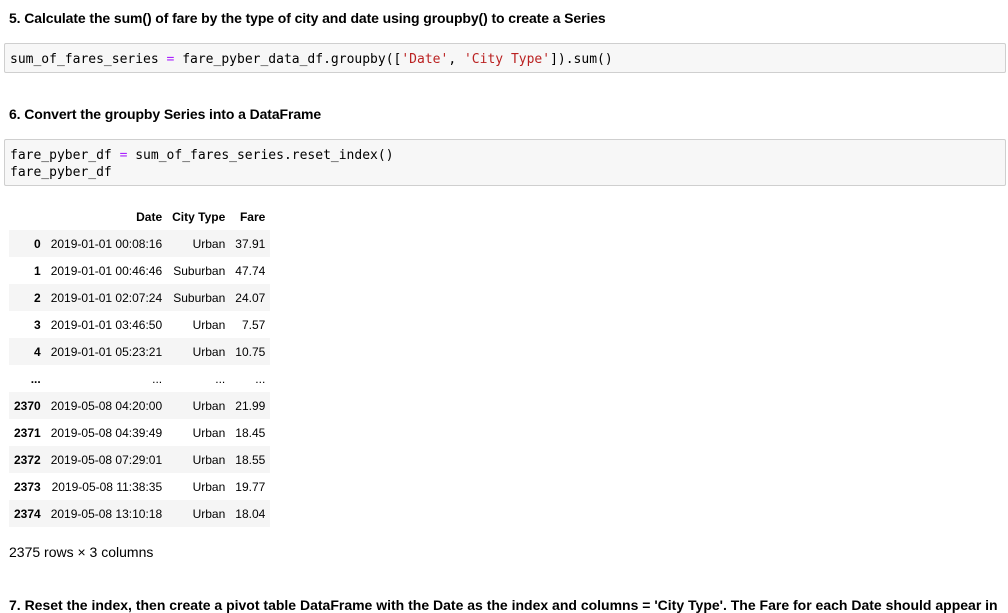 Image resolution: width=1008 pixels, height=613 pixels. What do you see at coordinates (292, 59) in the screenshot?
I see `code-expression: fare_pyber_data_df.groupby([` at bounding box center [292, 59].